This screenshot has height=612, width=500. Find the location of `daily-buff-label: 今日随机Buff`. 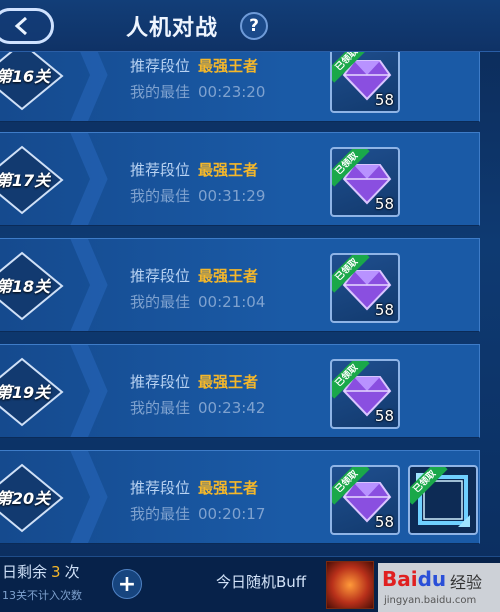

daily-buff-label: 今日随机Buff is located at coordinates (261, 582).